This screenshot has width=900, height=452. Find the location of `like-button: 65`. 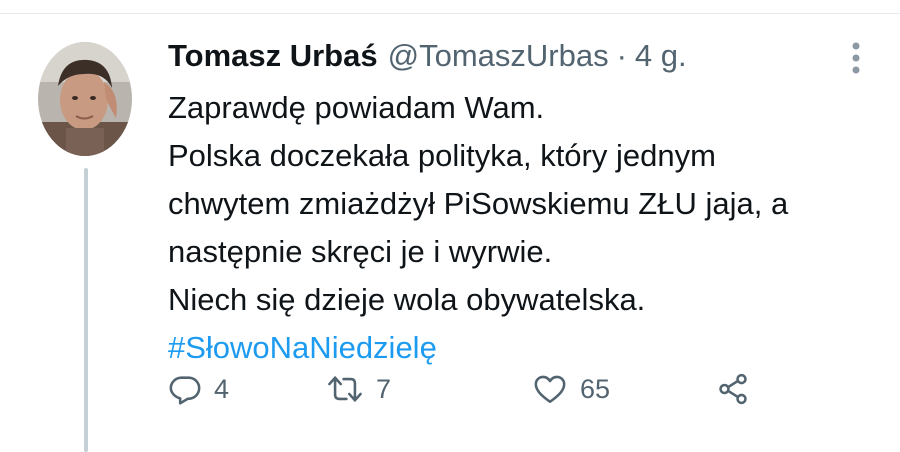

like-button: 65 is located at coordinates (571, 389).